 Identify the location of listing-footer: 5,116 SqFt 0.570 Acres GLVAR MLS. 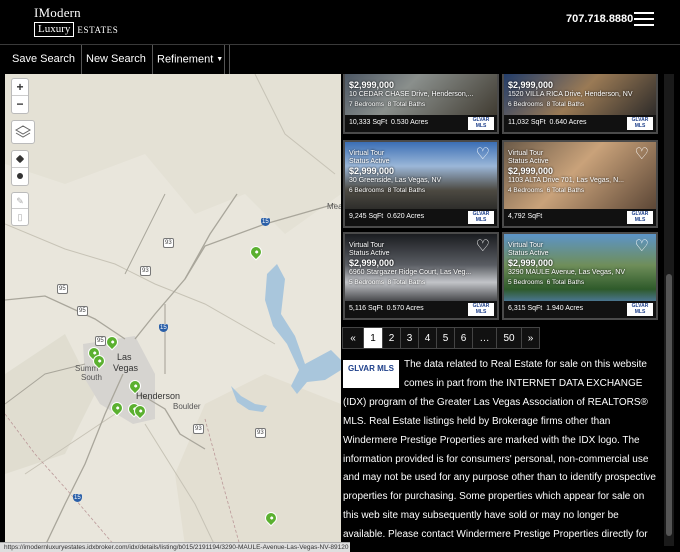
(421, 309).